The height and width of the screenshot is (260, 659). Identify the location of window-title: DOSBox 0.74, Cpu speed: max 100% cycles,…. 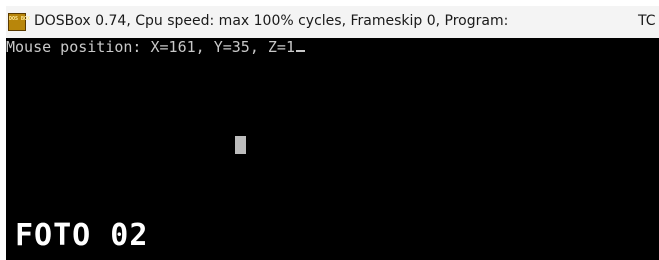
(271, 21).